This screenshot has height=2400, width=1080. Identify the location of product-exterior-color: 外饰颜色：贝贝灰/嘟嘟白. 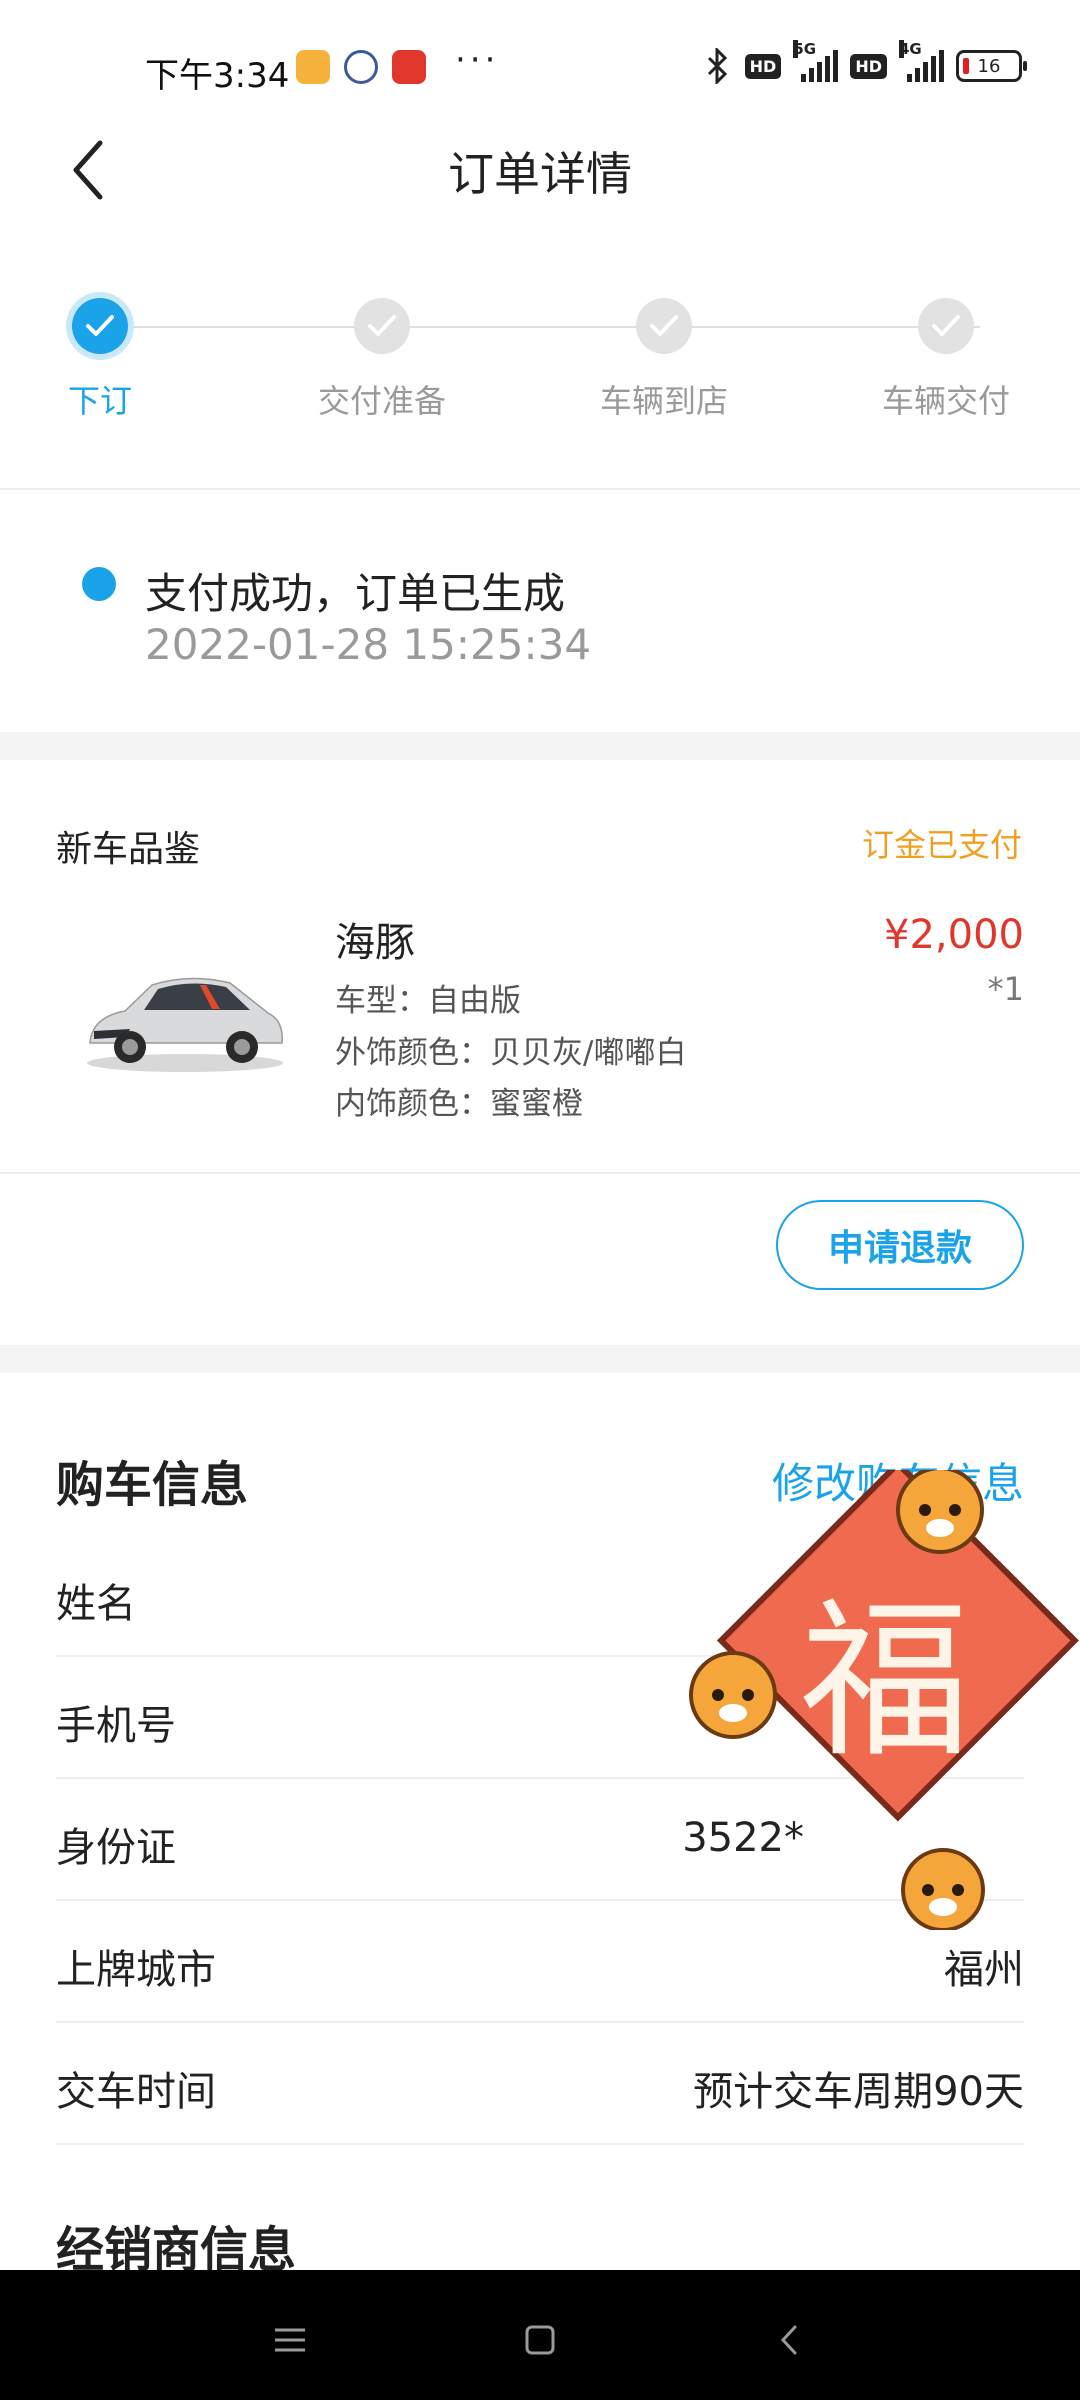
(511, 1053).